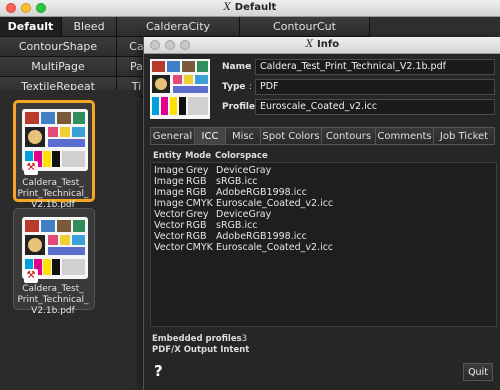 Image resolution: width=500 pixels, height=390 pixels. What do you see at coordinates (180, 89) in the screenshot?
I see `file-preview-image` at bounding box center [180, 89].